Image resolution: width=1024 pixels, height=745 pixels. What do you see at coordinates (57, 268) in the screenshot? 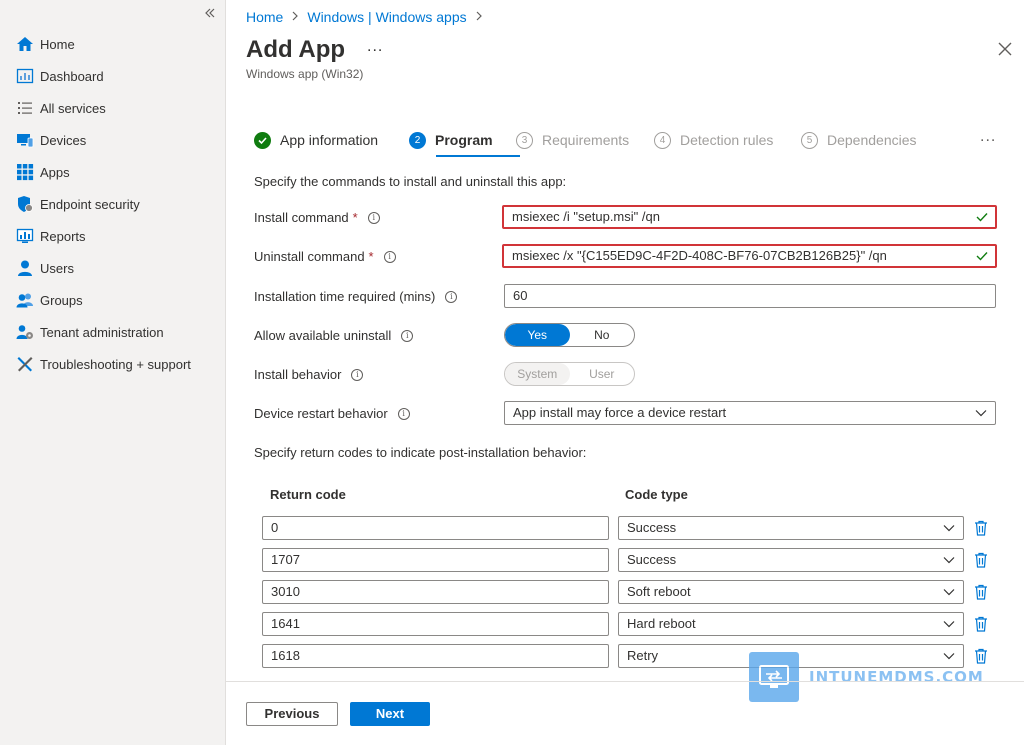
I see `sidebar-item-label: Users` at bounding box center [57, 268].